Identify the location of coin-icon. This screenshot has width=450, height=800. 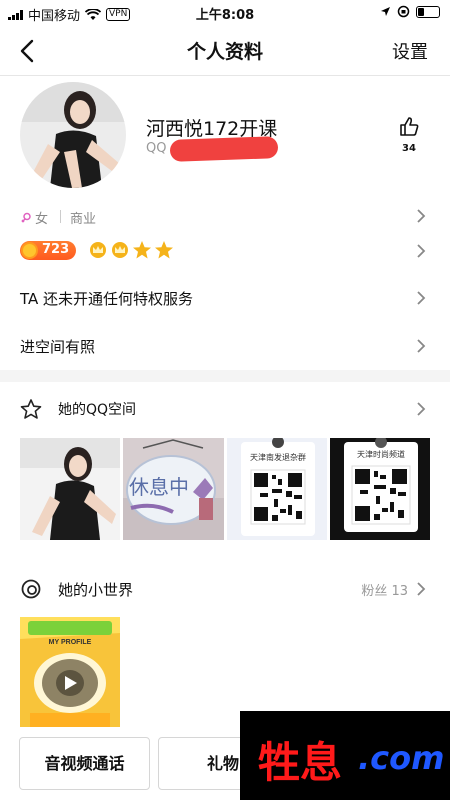
(29, 250).